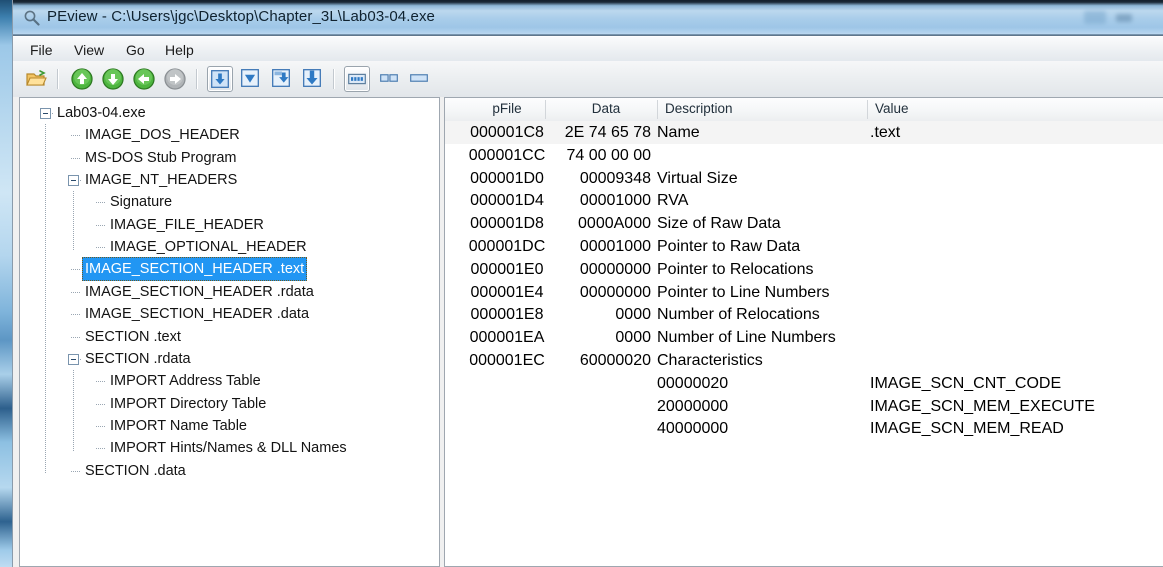 The image size is (1163, 567). Describe the element at coordinates (743, 292) in the screenshot. I see `cell-description: Pointer to Line Numbers` at that location.